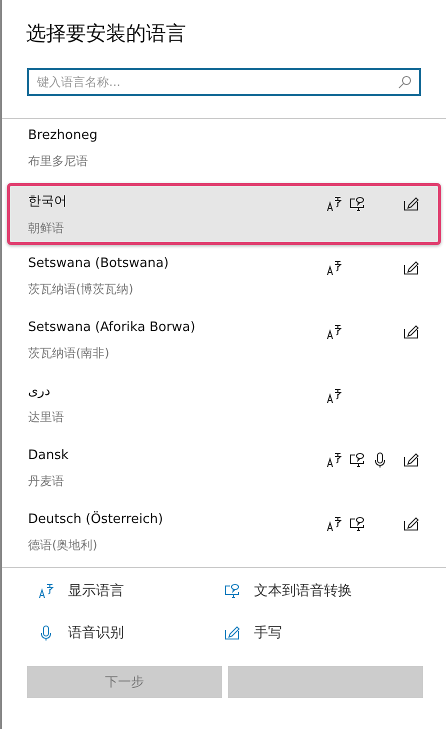  What do you see at coordinates (46, 417) in the screenshot?
I see `language-translation: 达里语` at bounding box center [46, 417].